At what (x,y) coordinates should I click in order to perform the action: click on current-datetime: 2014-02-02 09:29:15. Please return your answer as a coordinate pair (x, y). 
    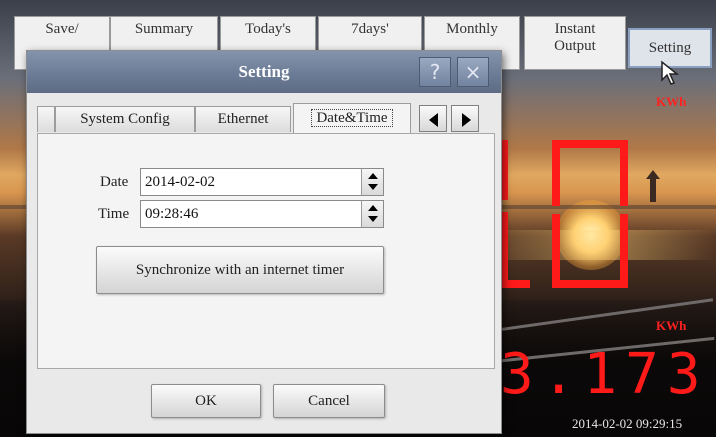
    Looking at the image, I should click on (627, 423).